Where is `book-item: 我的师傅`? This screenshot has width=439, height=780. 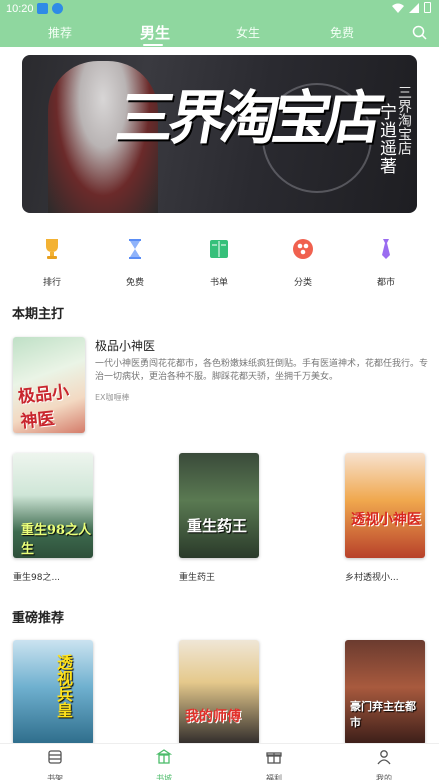 book-item: 我的师傅 is located at coordinates (219, 692).